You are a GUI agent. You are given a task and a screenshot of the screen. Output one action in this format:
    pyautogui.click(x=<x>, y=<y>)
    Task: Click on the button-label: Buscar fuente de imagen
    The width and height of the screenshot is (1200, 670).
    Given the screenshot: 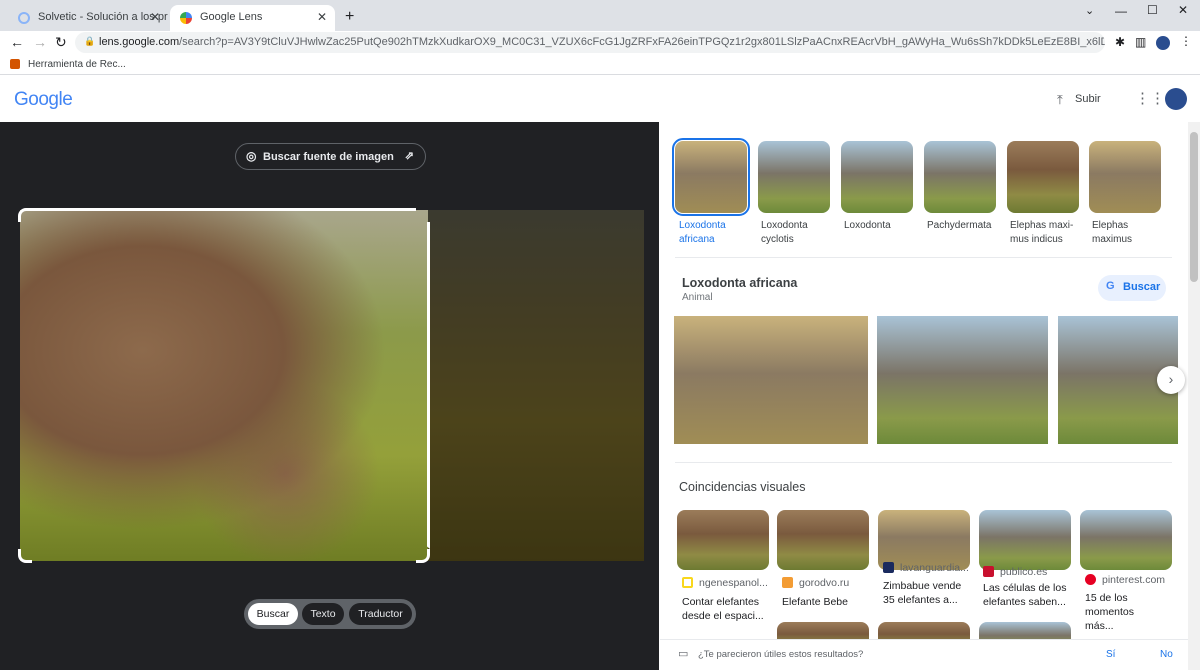 What is the action you would take?
    pyautogui.click(x=328, y=157)
    